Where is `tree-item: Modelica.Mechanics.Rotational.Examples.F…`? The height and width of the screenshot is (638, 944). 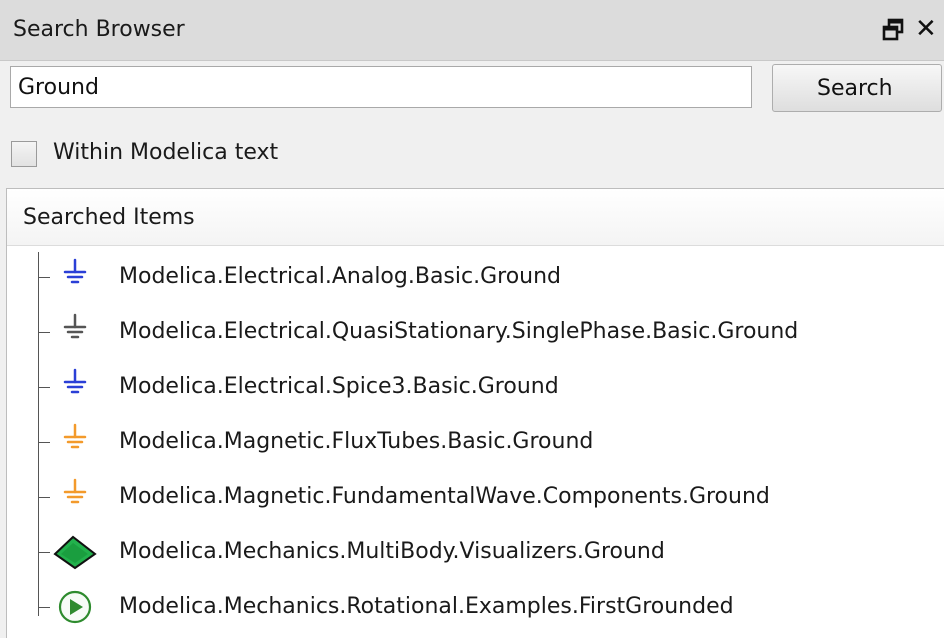 tree-item: Modelica.Mechanics.Rotational.Examples.F… is located at coordinates (475, 607).